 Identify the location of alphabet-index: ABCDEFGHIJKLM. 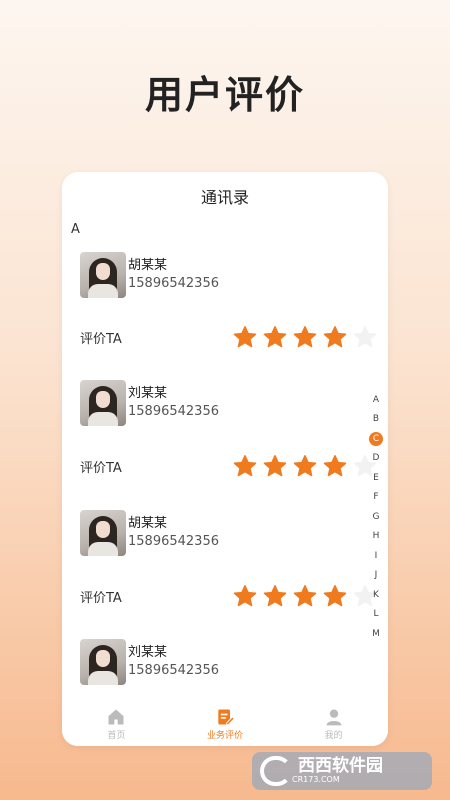
(376, 517).